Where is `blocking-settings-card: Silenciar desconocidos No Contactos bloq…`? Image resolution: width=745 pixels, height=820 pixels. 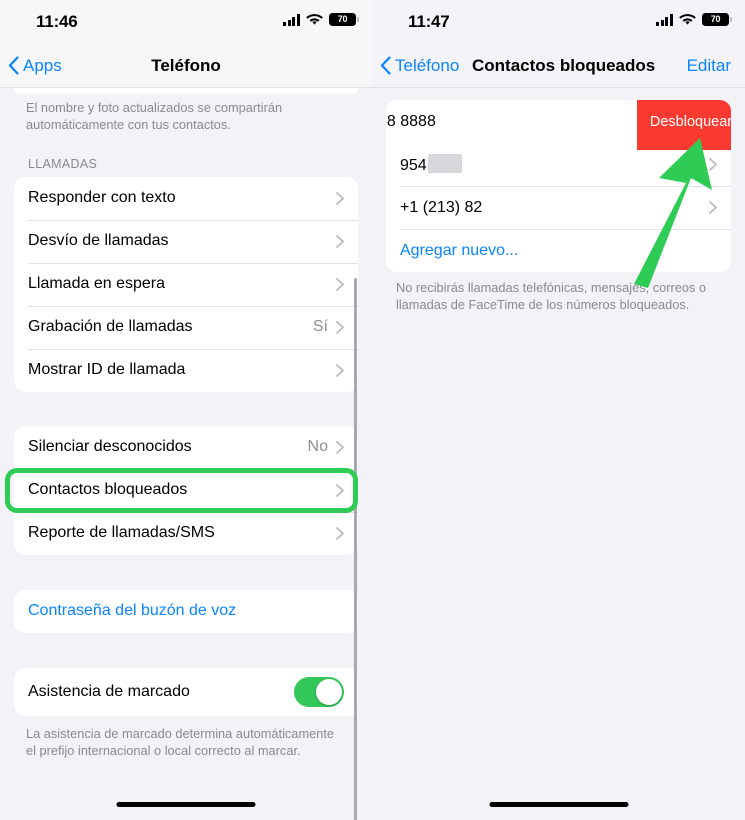
blocking-settings-card: Silenciar desconocidos No Contactos bloq… is located at coordinates (186, 490).